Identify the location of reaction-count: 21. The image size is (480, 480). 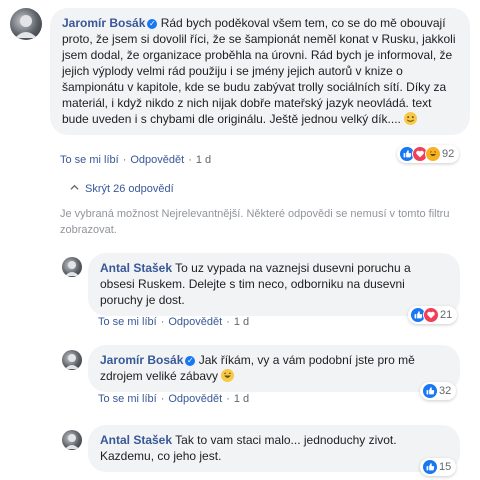
(446, 315).